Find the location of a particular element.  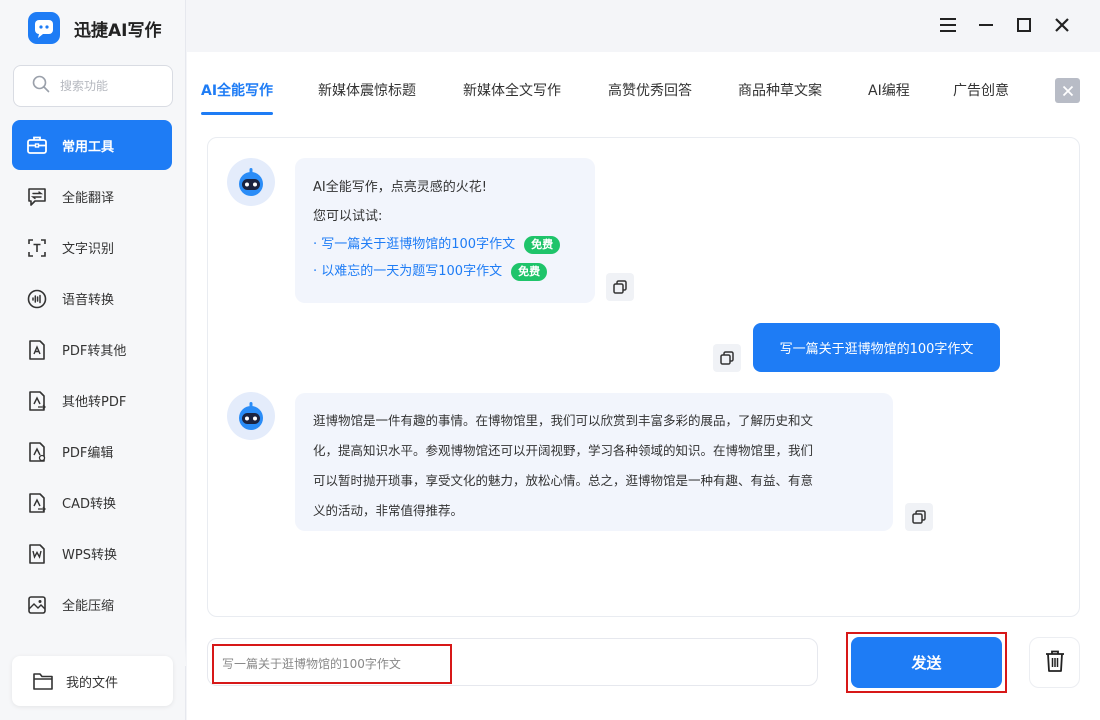

tab-product-copy: 商品种草文案 is located at coordinates (780, 93).